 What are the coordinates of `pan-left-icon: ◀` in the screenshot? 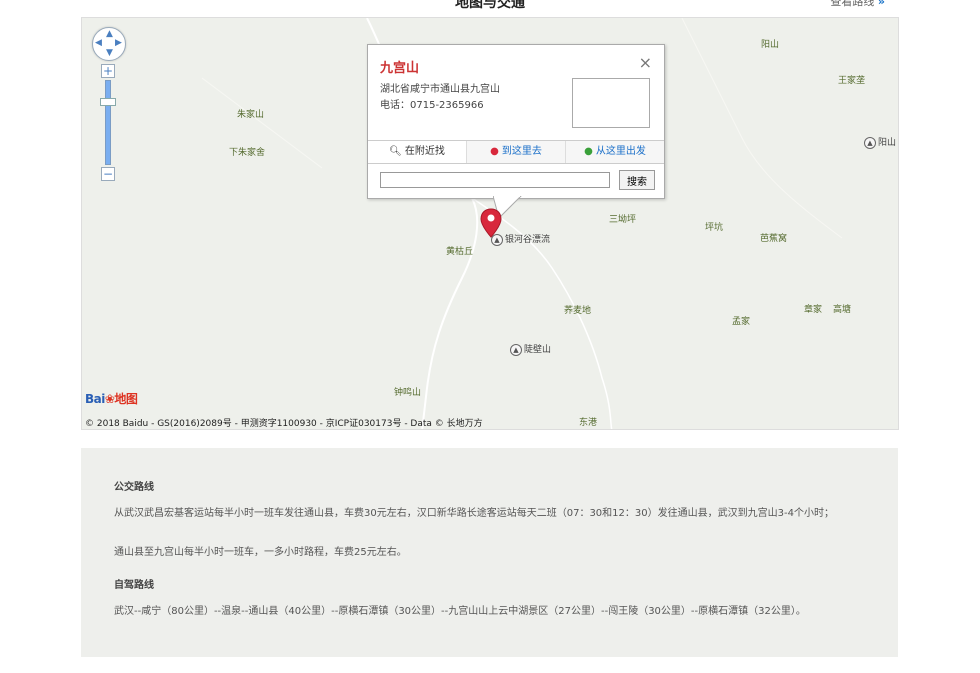 It's located at (98, 43).